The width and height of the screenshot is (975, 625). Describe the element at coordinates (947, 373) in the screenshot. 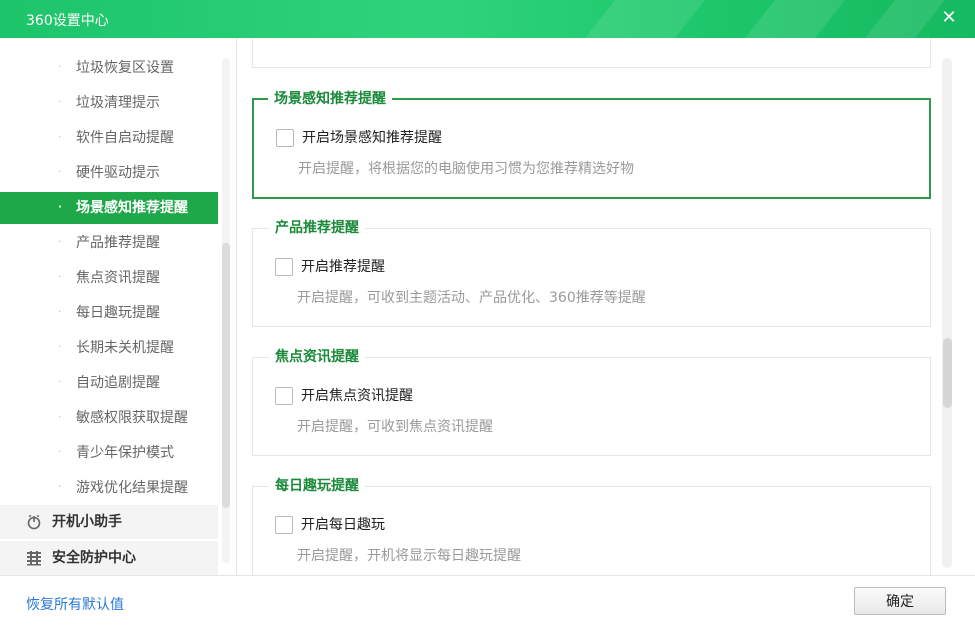

I see `content-scrollbar-thumb` at that location.